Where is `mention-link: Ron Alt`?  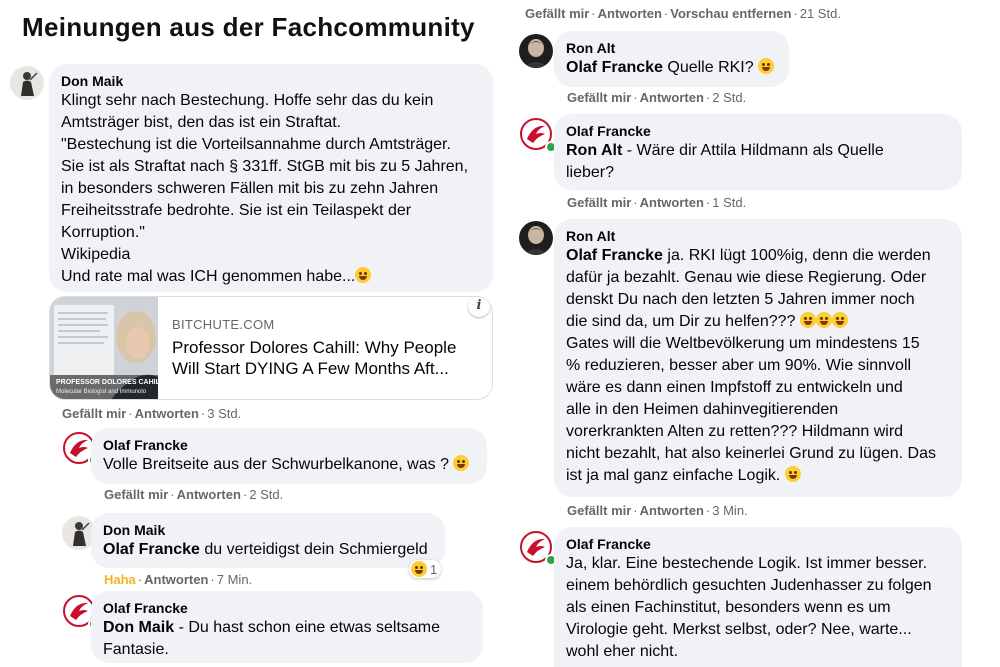 mention-link: Ron Alt is located at coordinates (594, 150).